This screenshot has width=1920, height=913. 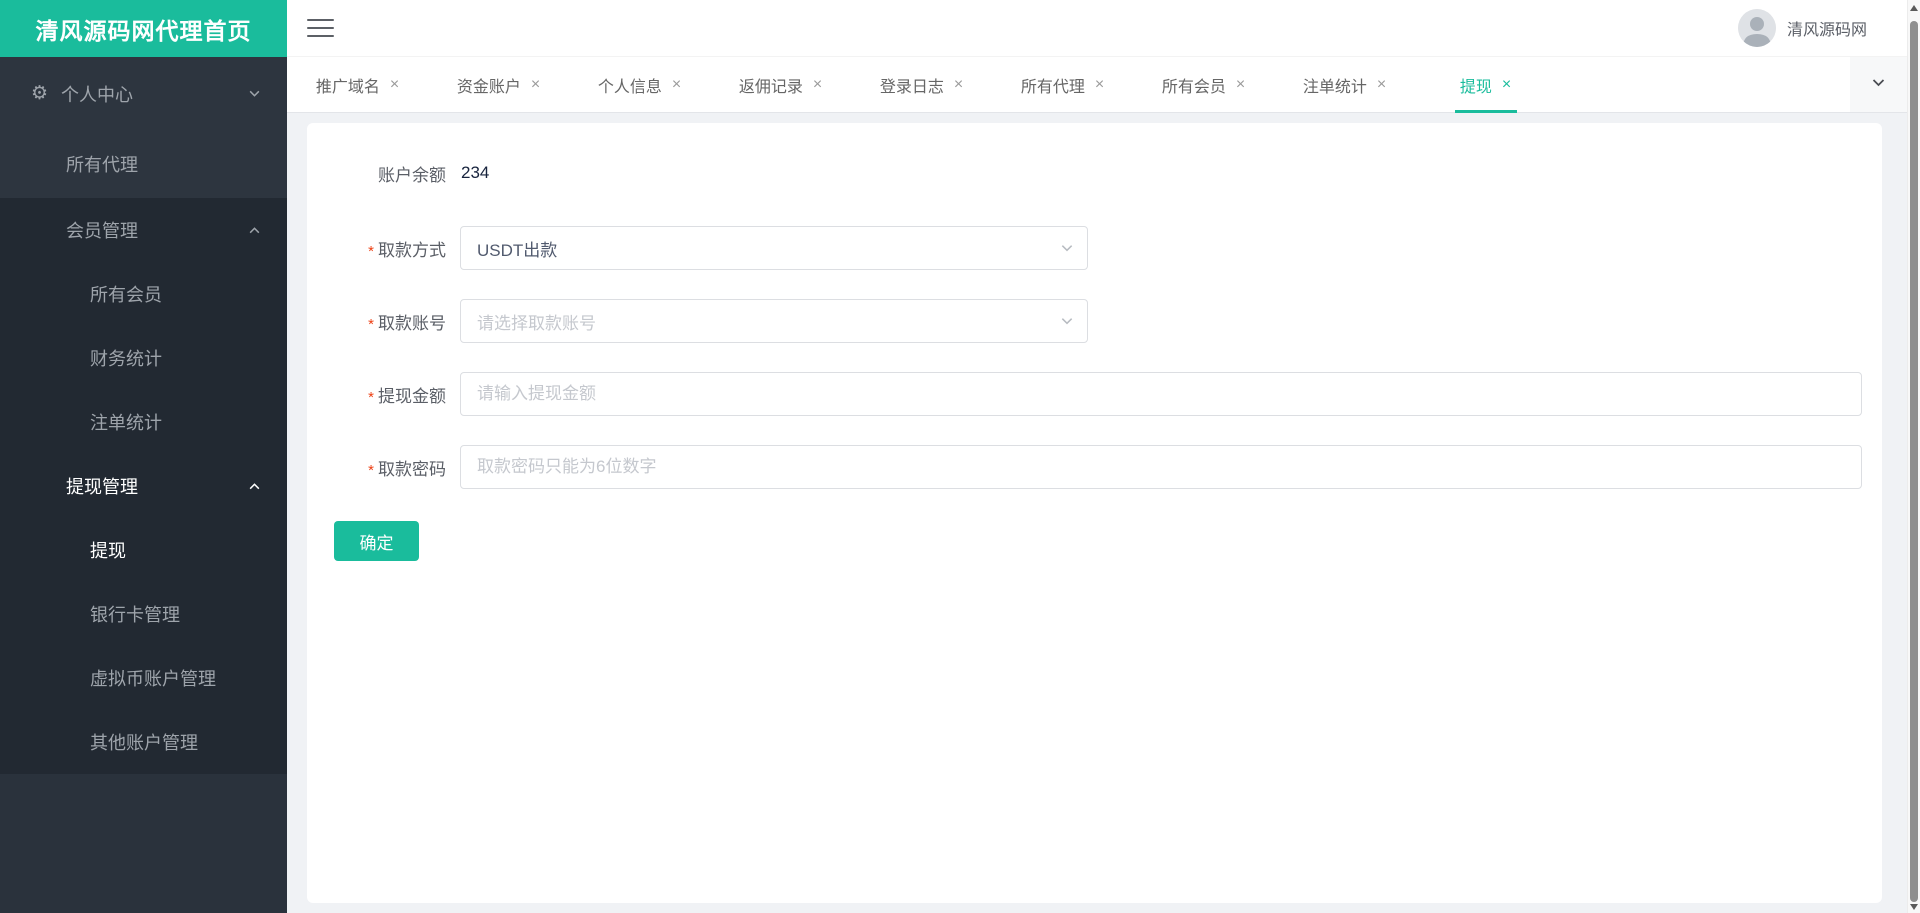 What do you see at coordinates (536, 323) in the screenshot?
I see `select-placeholder: 请选择取款账号` at bounding box center [536, 323].